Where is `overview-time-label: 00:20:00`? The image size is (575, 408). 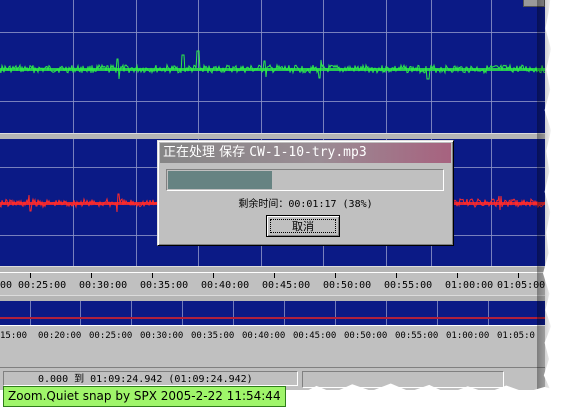
overview-time-label: 00:20:00 is located at coordinates (60, 336).